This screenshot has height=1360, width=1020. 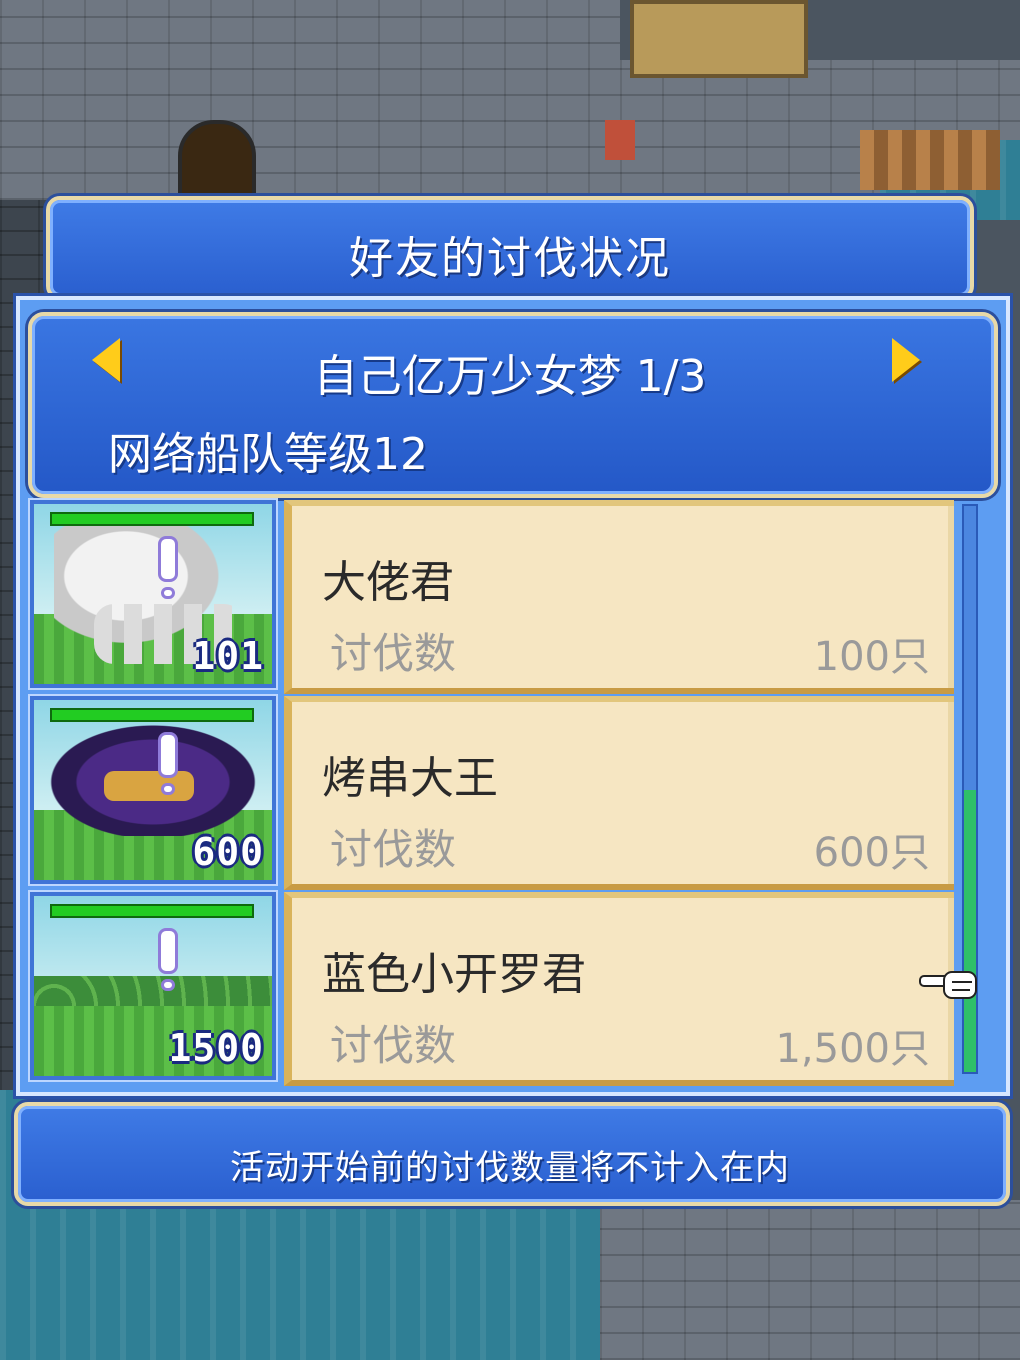 What do you see at coordinates (310, 100) in the screenshot?
I see `castle-wall` at bounding box center [310, 100].